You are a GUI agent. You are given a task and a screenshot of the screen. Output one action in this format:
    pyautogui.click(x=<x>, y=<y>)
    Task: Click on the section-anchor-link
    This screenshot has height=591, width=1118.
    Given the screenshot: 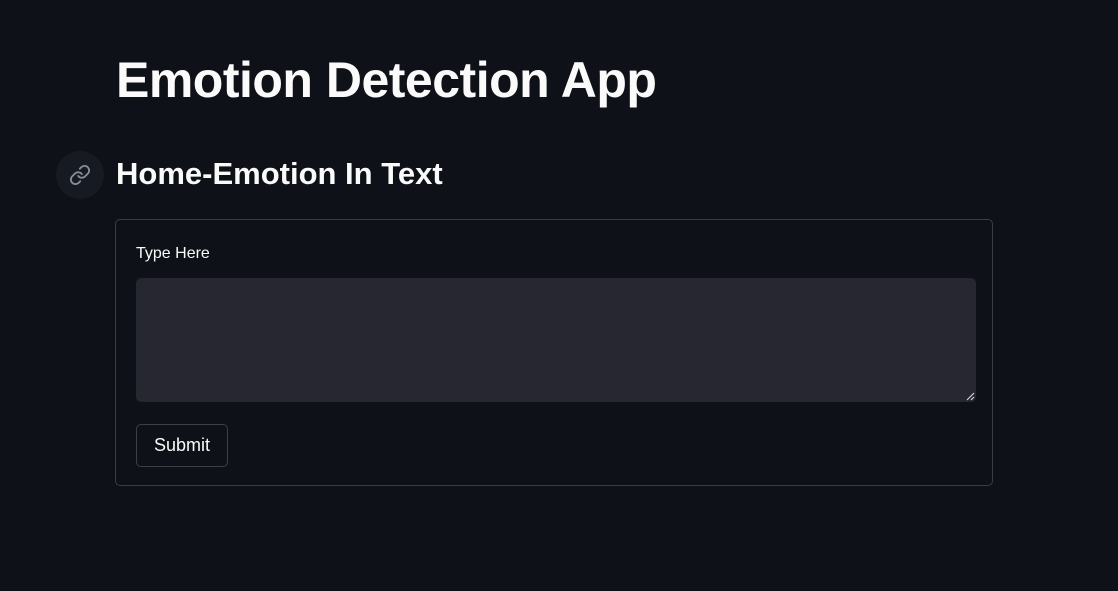 What is the action you would take?
    pyautogui.click(x=80, y=175)
    